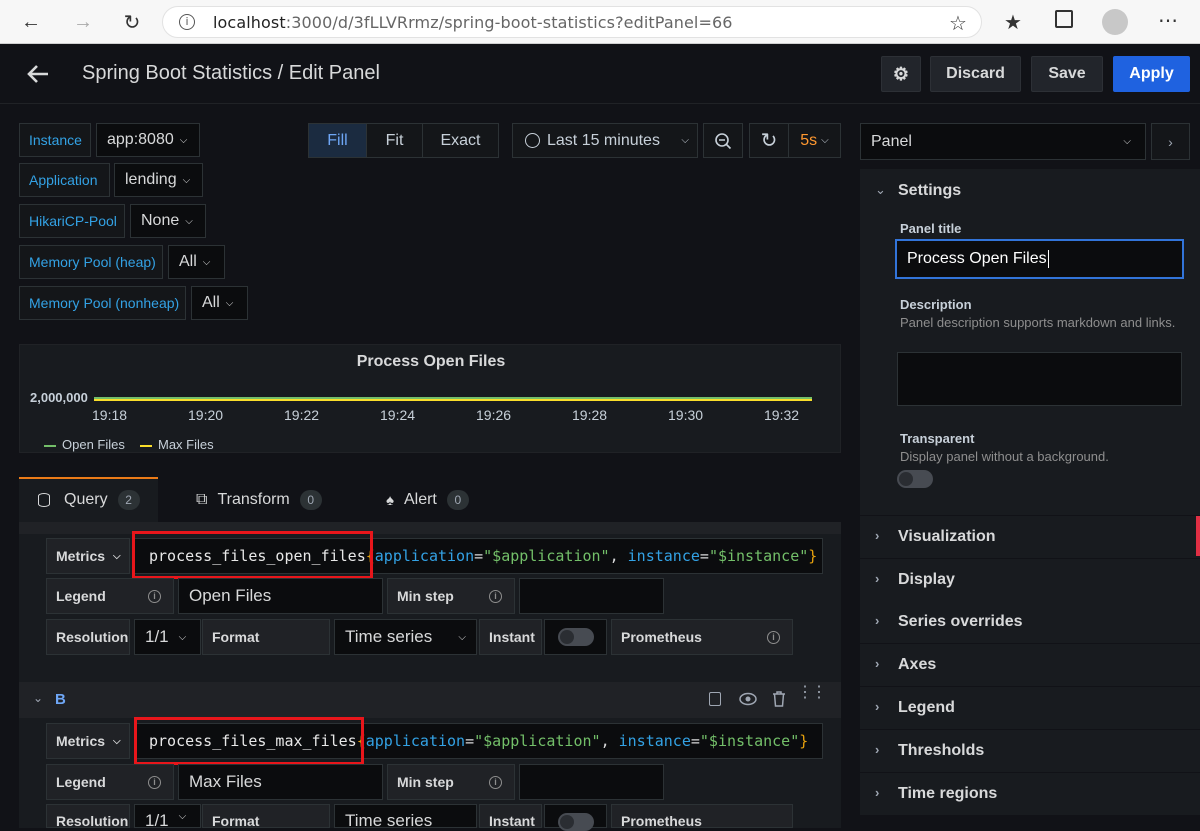 Image resolution: width=1200 pixels, height=831 pixels. I want to click on description-textarea, so click(1039, 379).